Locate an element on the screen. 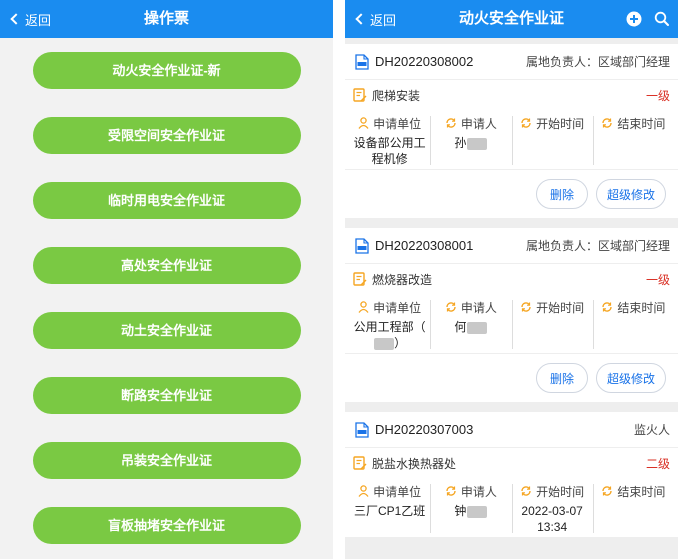 The image size is (678, 559). card-info-grid: 申请单位 公用工程部（） 申请人 何 开始时间 结束时间 is located at coordinates (511, 324).